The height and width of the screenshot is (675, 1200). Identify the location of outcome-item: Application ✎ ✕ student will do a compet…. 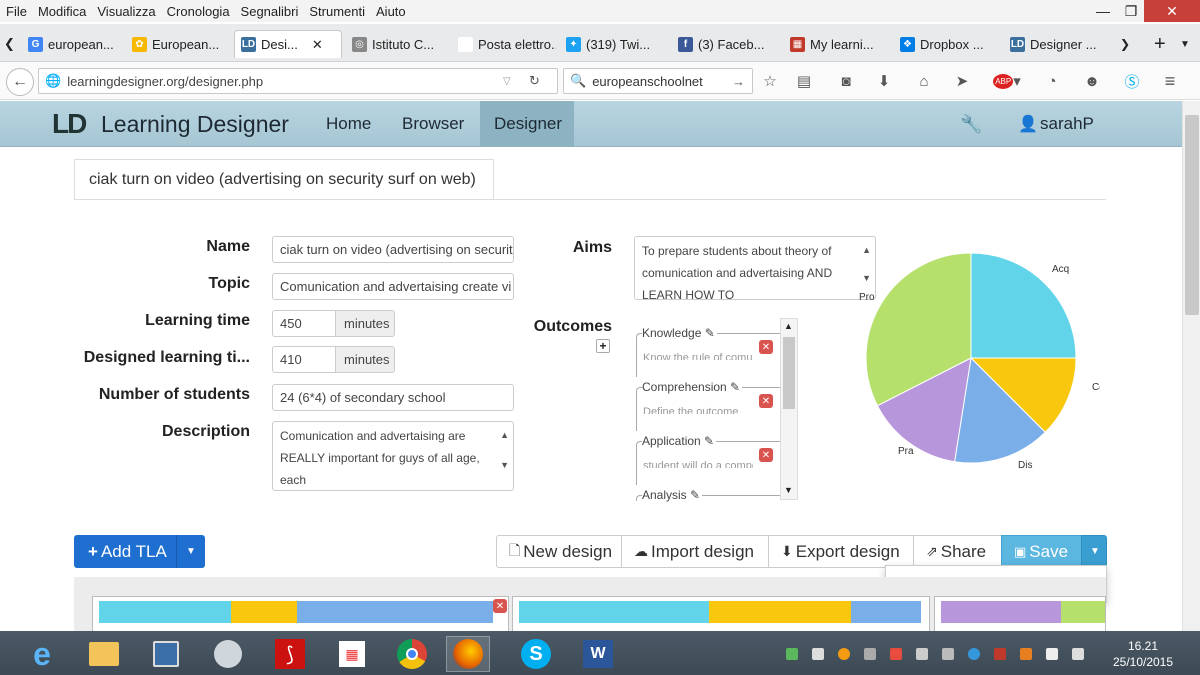
(708, 459).